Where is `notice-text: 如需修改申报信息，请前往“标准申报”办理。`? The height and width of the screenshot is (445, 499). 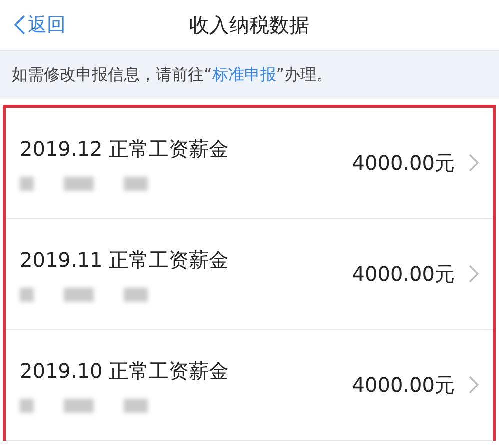 notice-text: 如需修改申报信息，请前往“标准申报”办理。 is located at coordinates (249, 75).